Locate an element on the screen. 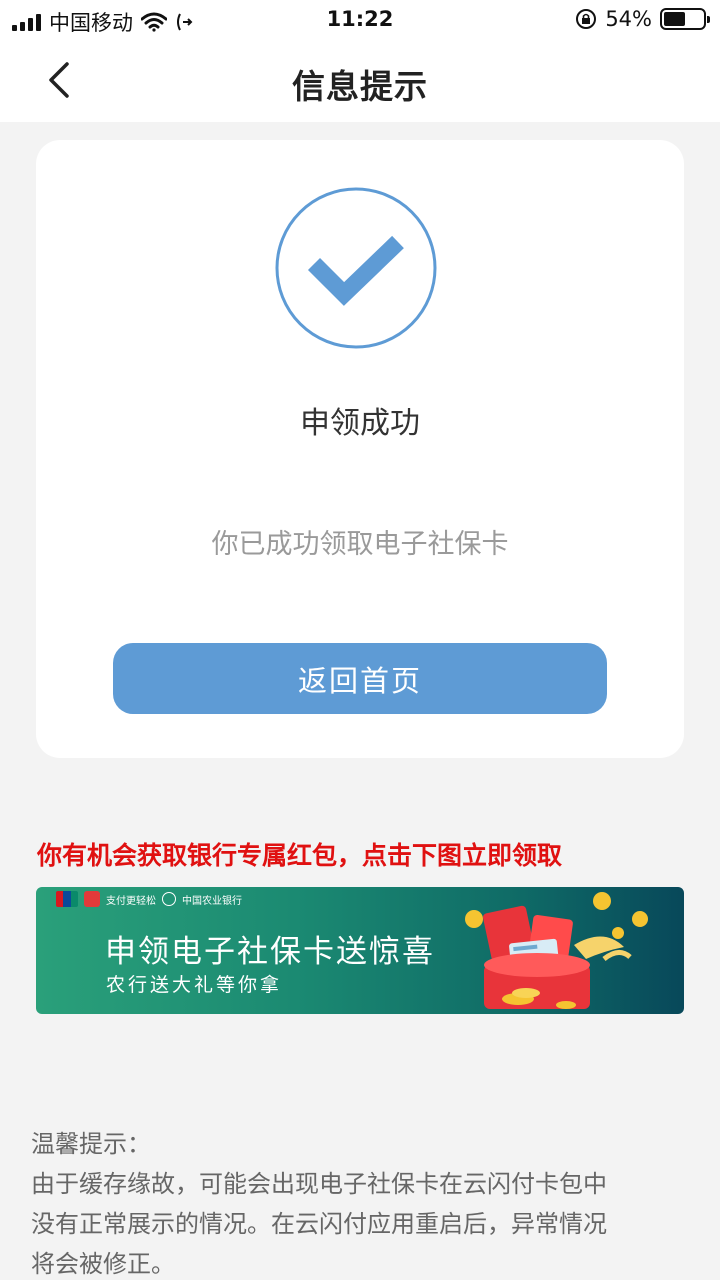 This screenshot has width=720, height=1280. tip-line-3: 将会被修正。 is located at coordinates (103, 1264).